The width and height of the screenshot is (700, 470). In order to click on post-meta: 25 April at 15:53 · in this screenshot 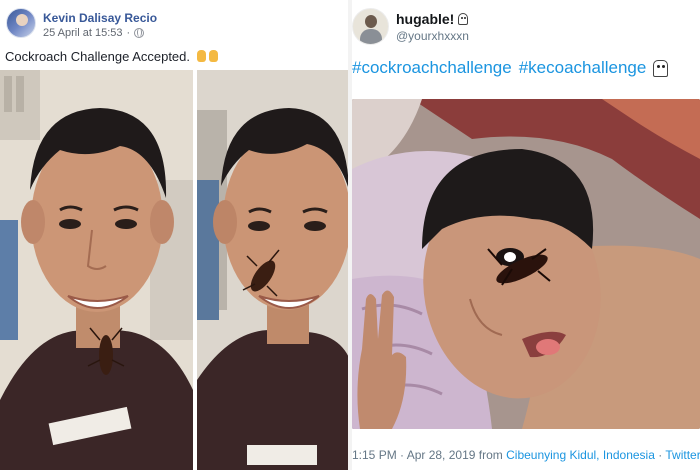, I will do `click(94, 33)`.